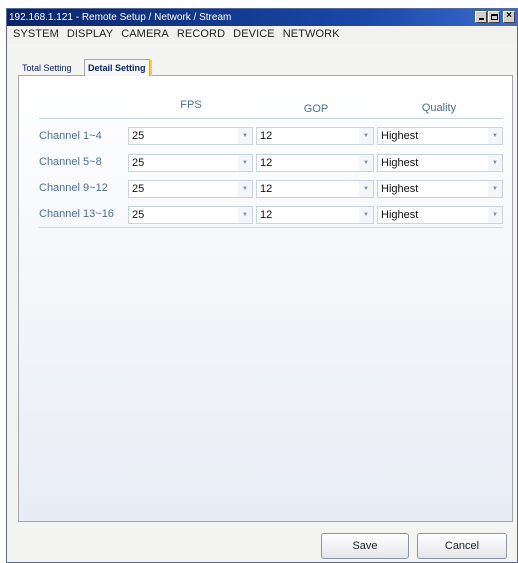 The width and height of the screenshot is (518, 563). I want to click on maximize-button, so click(494, 17).